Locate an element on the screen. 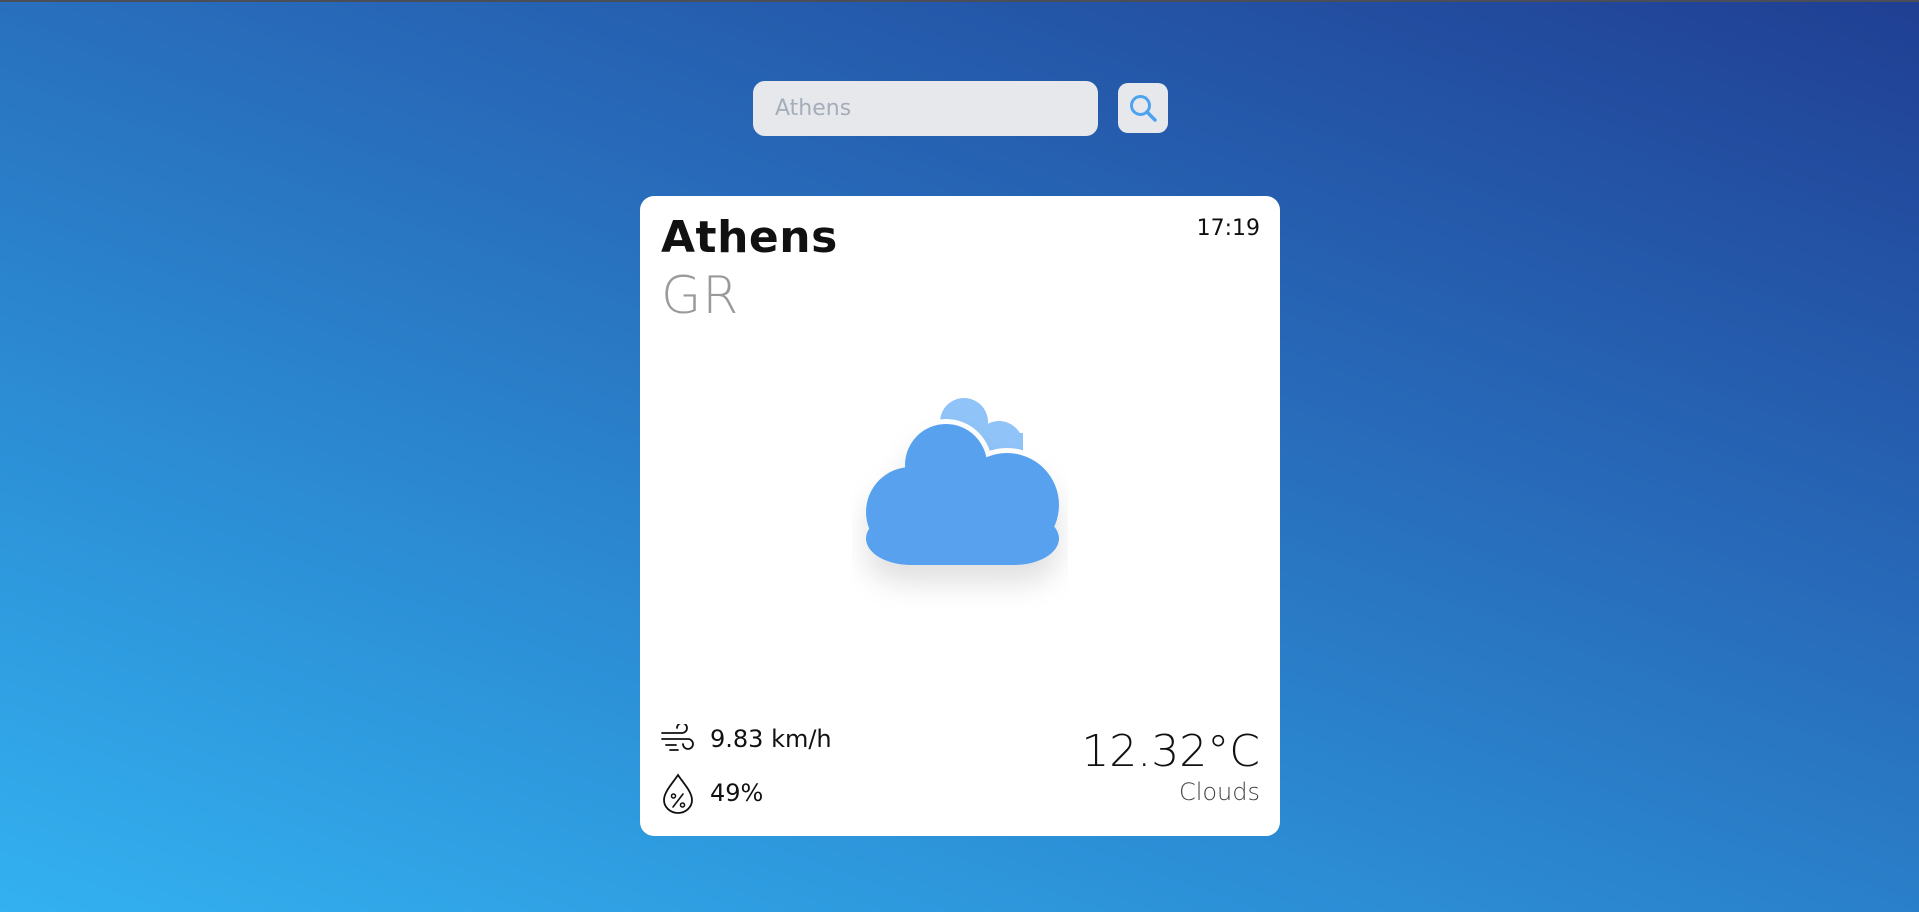 This screenshot has width=1919, height=912. humidity-value: 49% is located at coordinates (737, 793).